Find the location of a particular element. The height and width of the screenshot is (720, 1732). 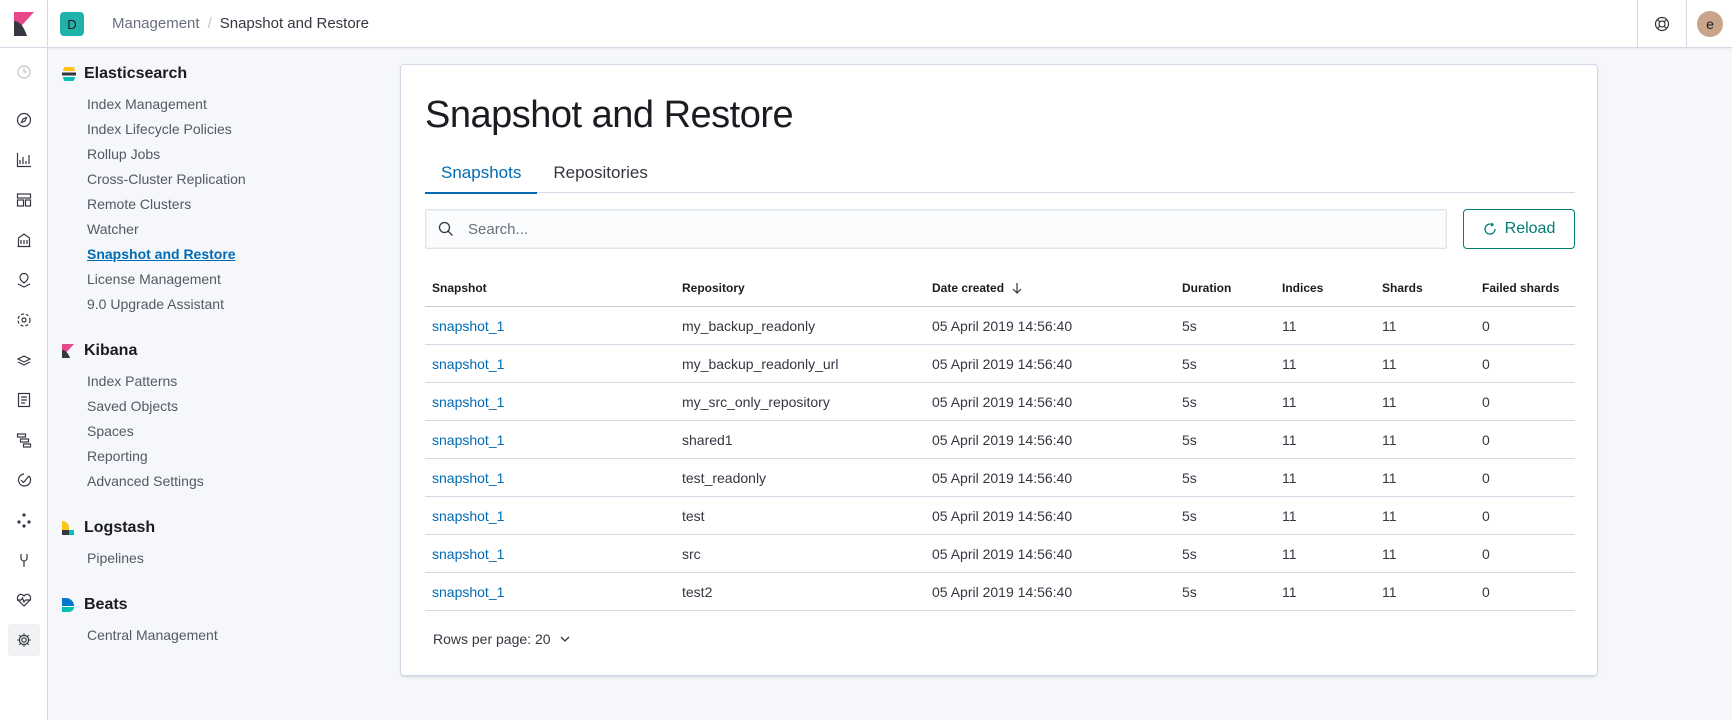

space-avatar: D is located at coordinates (72, 24).